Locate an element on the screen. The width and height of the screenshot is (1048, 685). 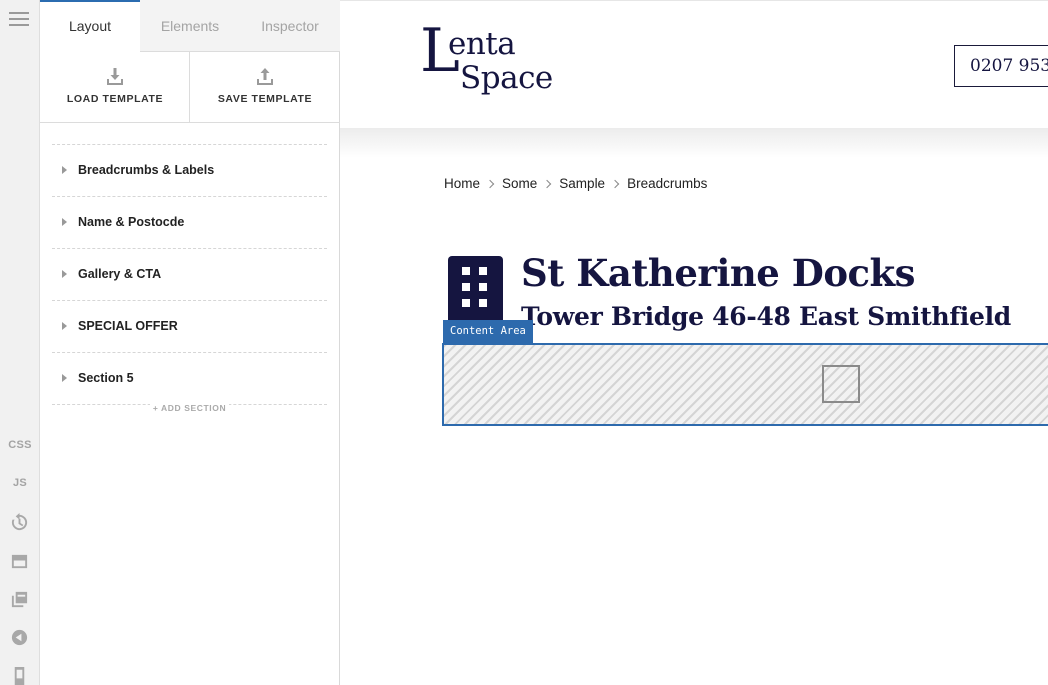
save-template-button: SAVE TEMPLATE is located at coordinates (265, 87).